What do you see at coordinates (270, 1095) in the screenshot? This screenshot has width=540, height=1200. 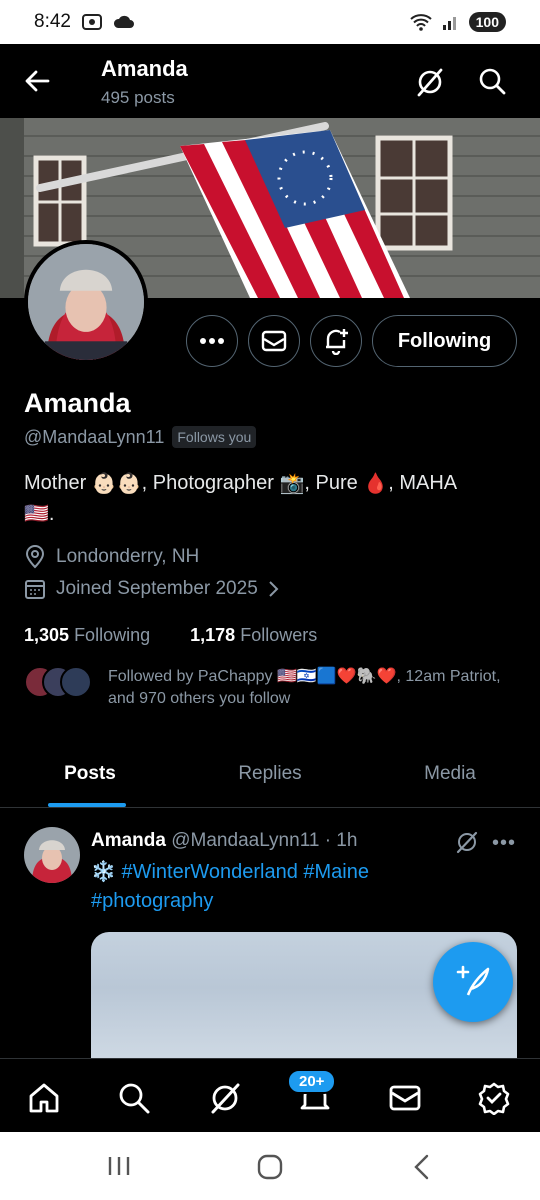 I see `bottom-navigation` at bounding box center [270, 1095].